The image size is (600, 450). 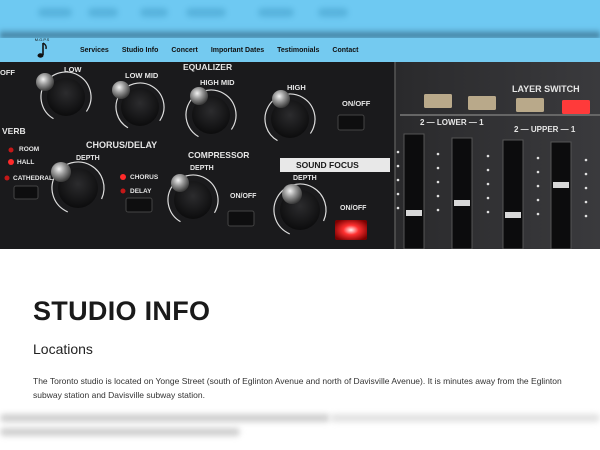 I want to click on nav-link-services: Services, so click(x=94, y=50).